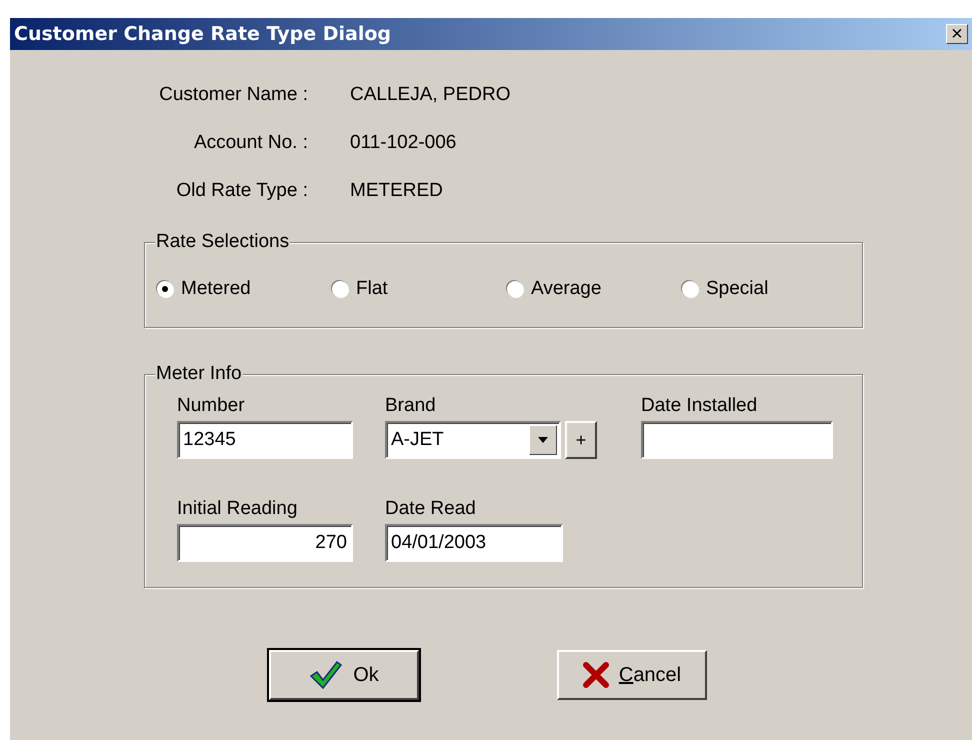  I want to click on field-label: Date Installed, so click(699, 406).